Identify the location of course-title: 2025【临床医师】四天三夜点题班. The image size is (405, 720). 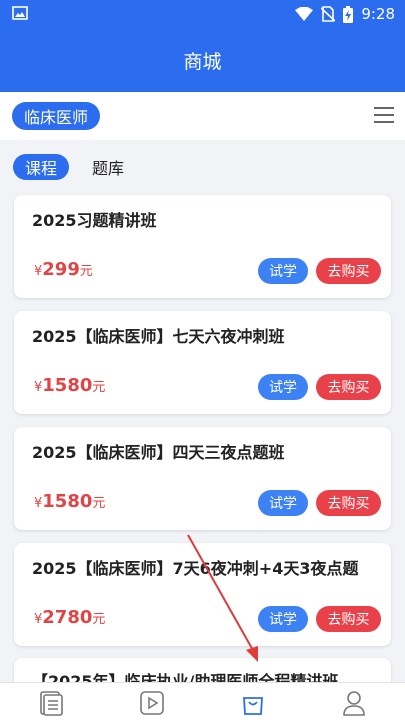
(158, 452).